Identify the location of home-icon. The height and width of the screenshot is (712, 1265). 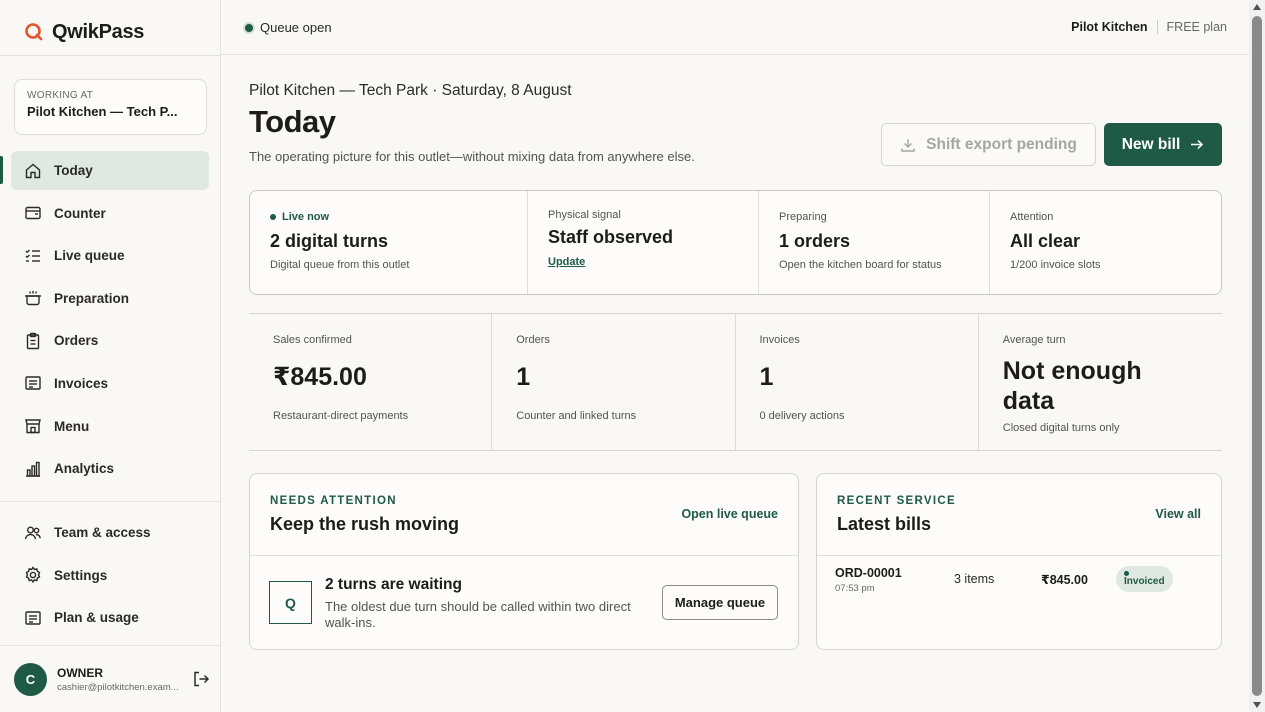
(33, 170).